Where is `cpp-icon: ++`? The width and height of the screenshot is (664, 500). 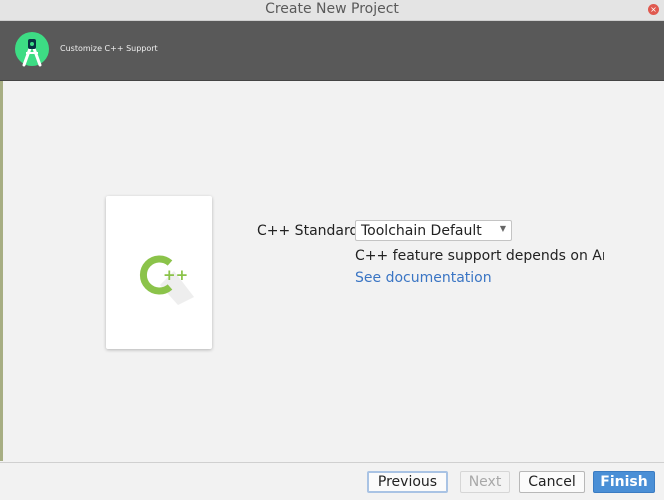 cpp-icon: ++ is located at coordinates (166, 280).